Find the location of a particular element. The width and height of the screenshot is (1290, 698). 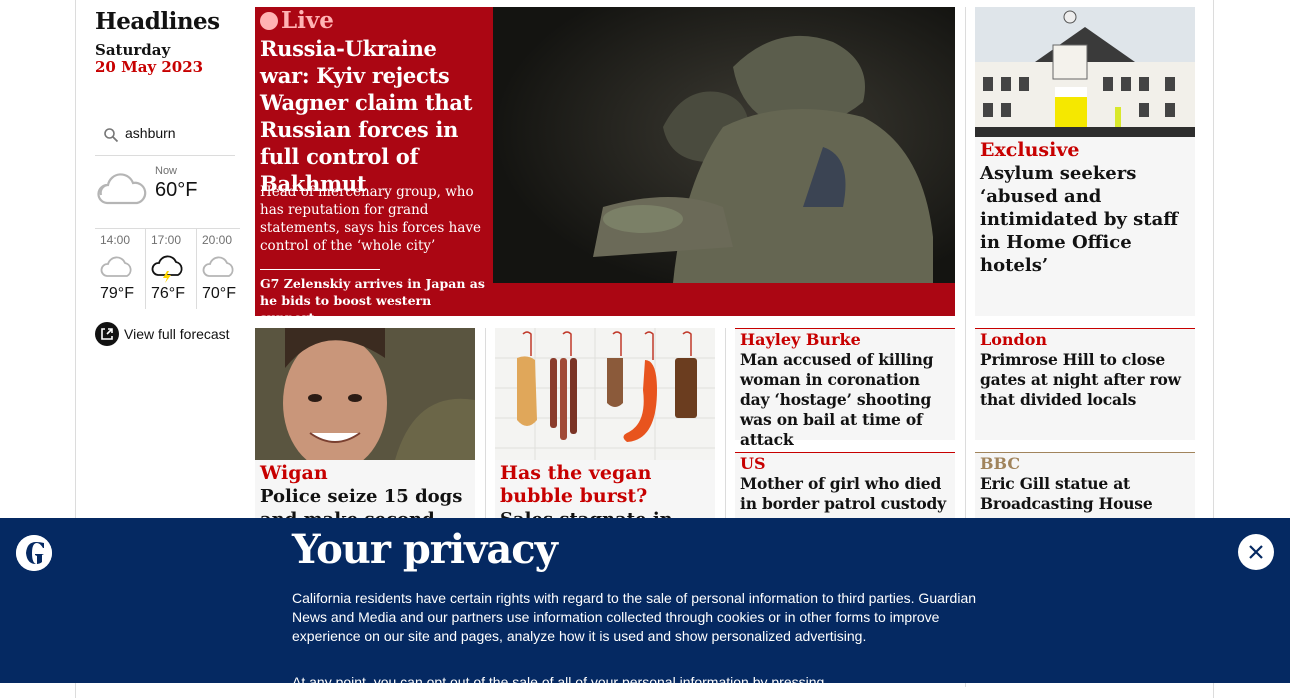

hotel-image is located at coordinates (1085, 72).